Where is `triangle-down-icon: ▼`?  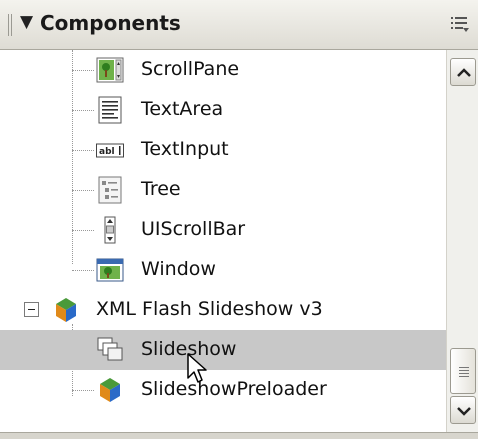 triangle-down-icon: ▼ is located at coordinates (26, 22).